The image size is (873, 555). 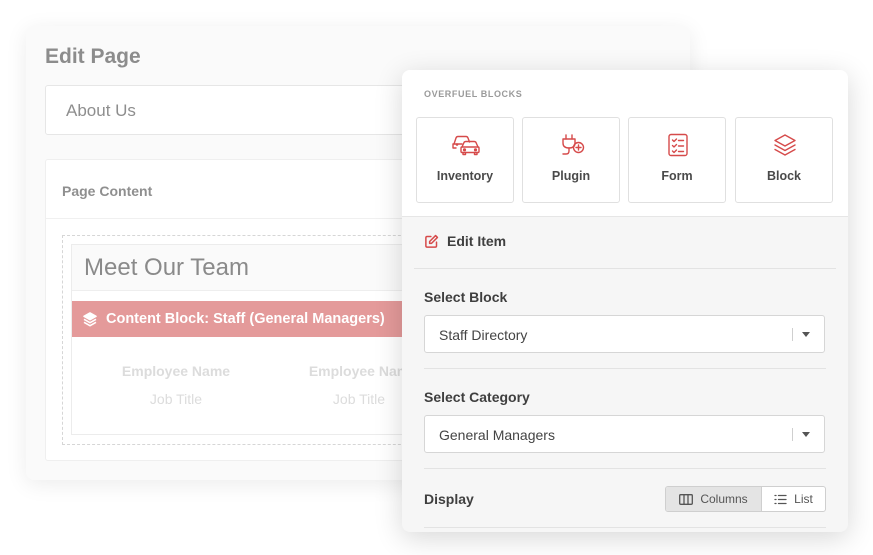 I want to click on checklist-icon, so click(x=678, y=145).